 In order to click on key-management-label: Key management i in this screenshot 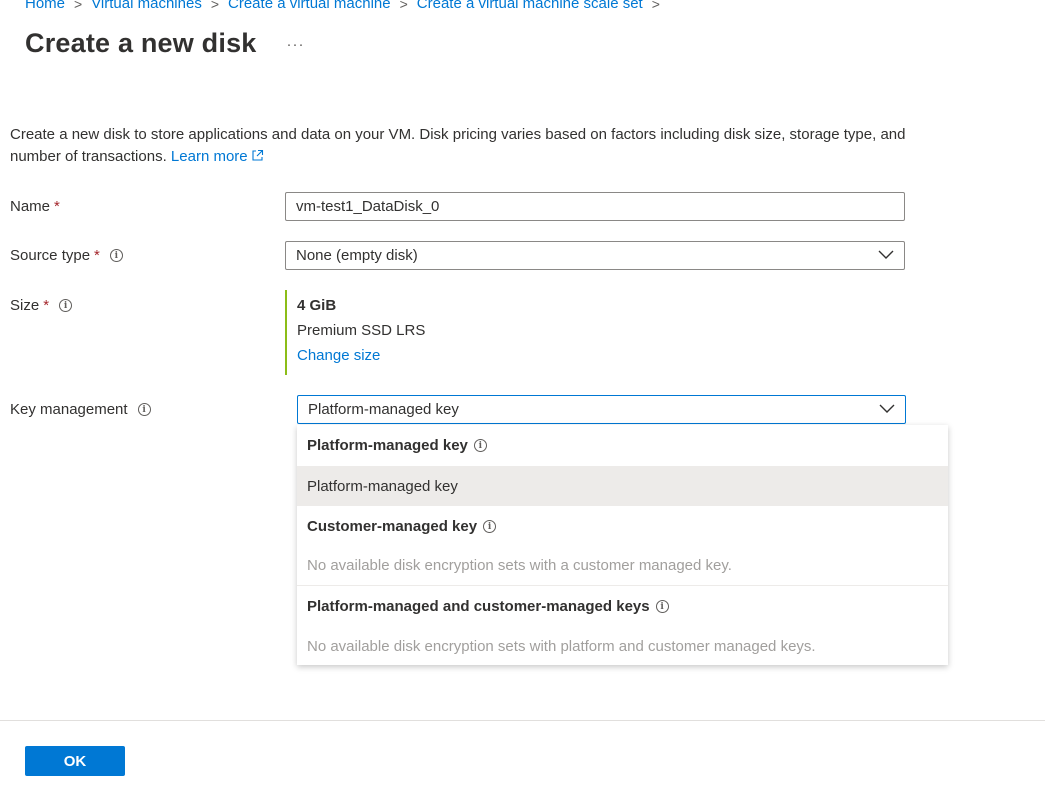, I will do `click(80, 409)`.